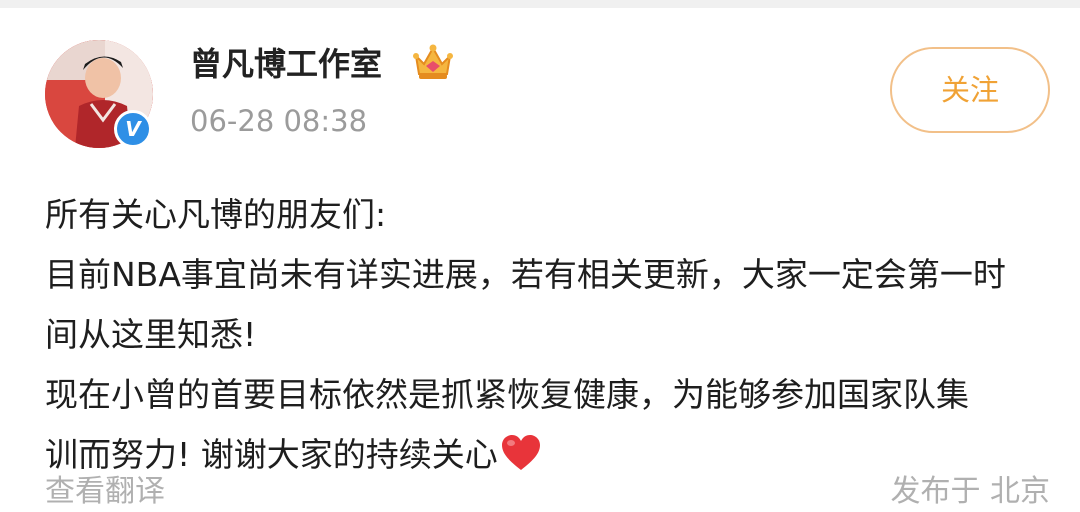  I want to click on crown-badge-icon, so click(433, 61).